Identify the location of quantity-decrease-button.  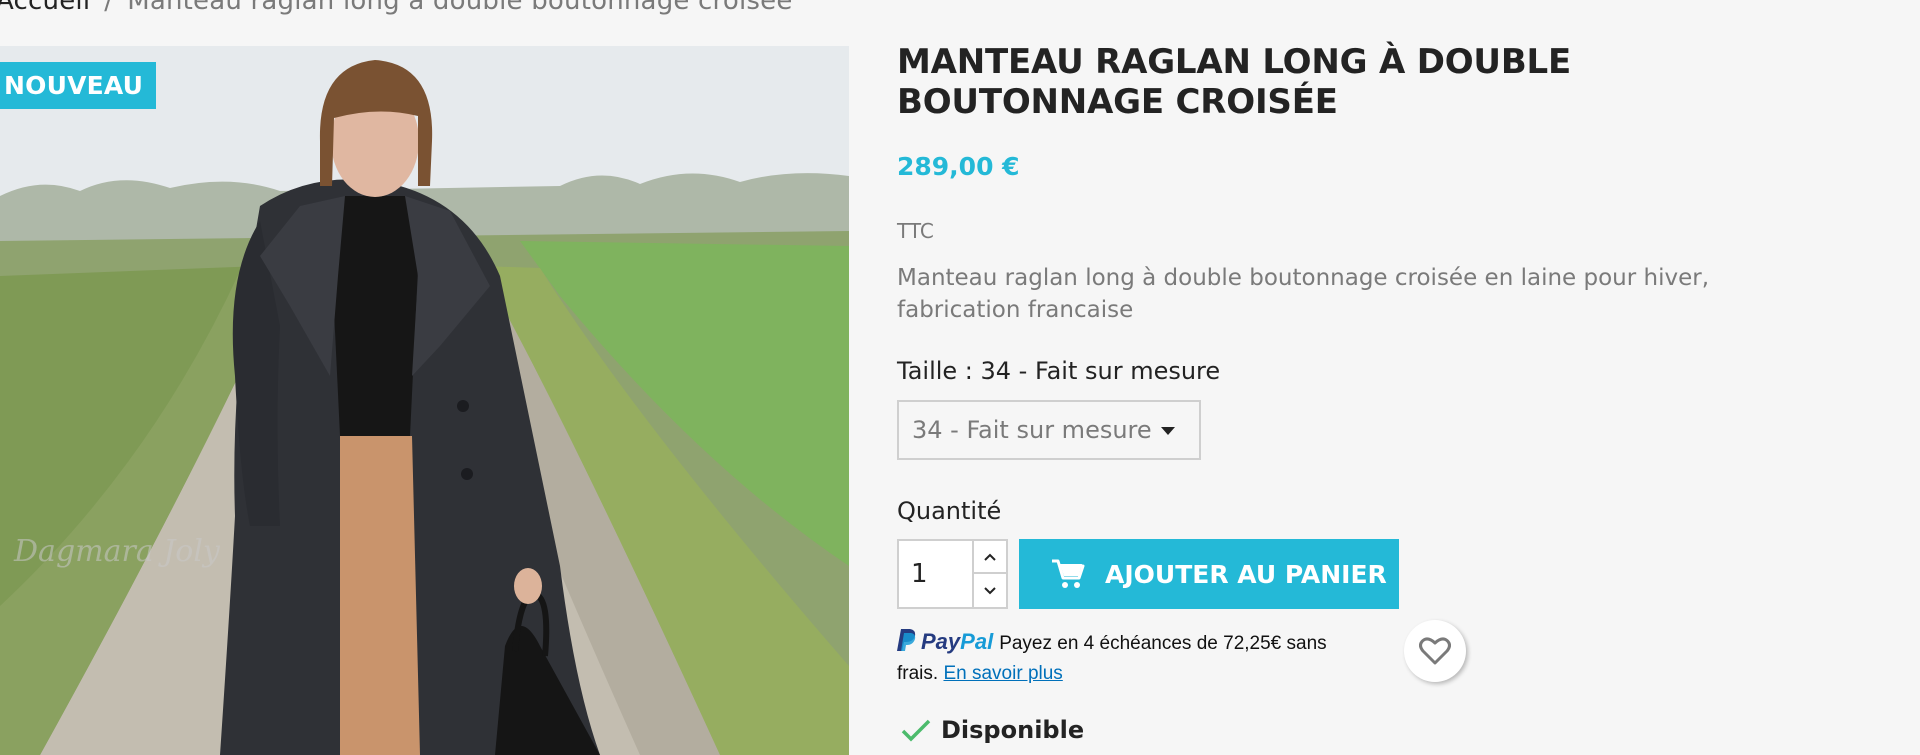
(989, 590).